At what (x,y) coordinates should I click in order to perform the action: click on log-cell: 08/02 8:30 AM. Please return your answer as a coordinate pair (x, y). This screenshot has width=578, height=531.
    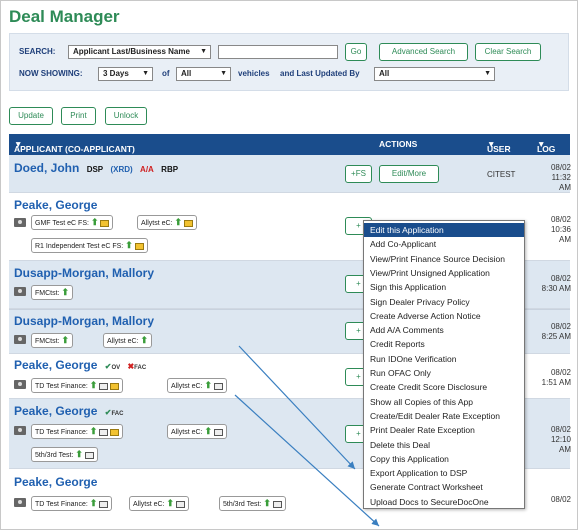
    Looking at the image, I should click on (556, 283).